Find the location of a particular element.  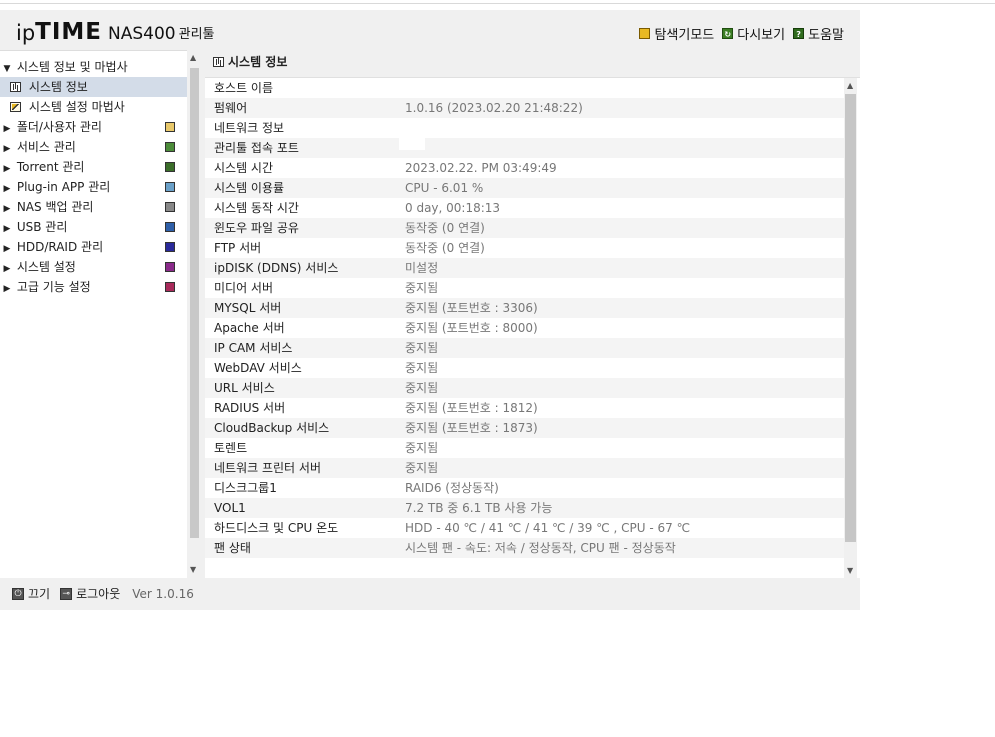

plugin-icon is located at coordinates (170, 187).